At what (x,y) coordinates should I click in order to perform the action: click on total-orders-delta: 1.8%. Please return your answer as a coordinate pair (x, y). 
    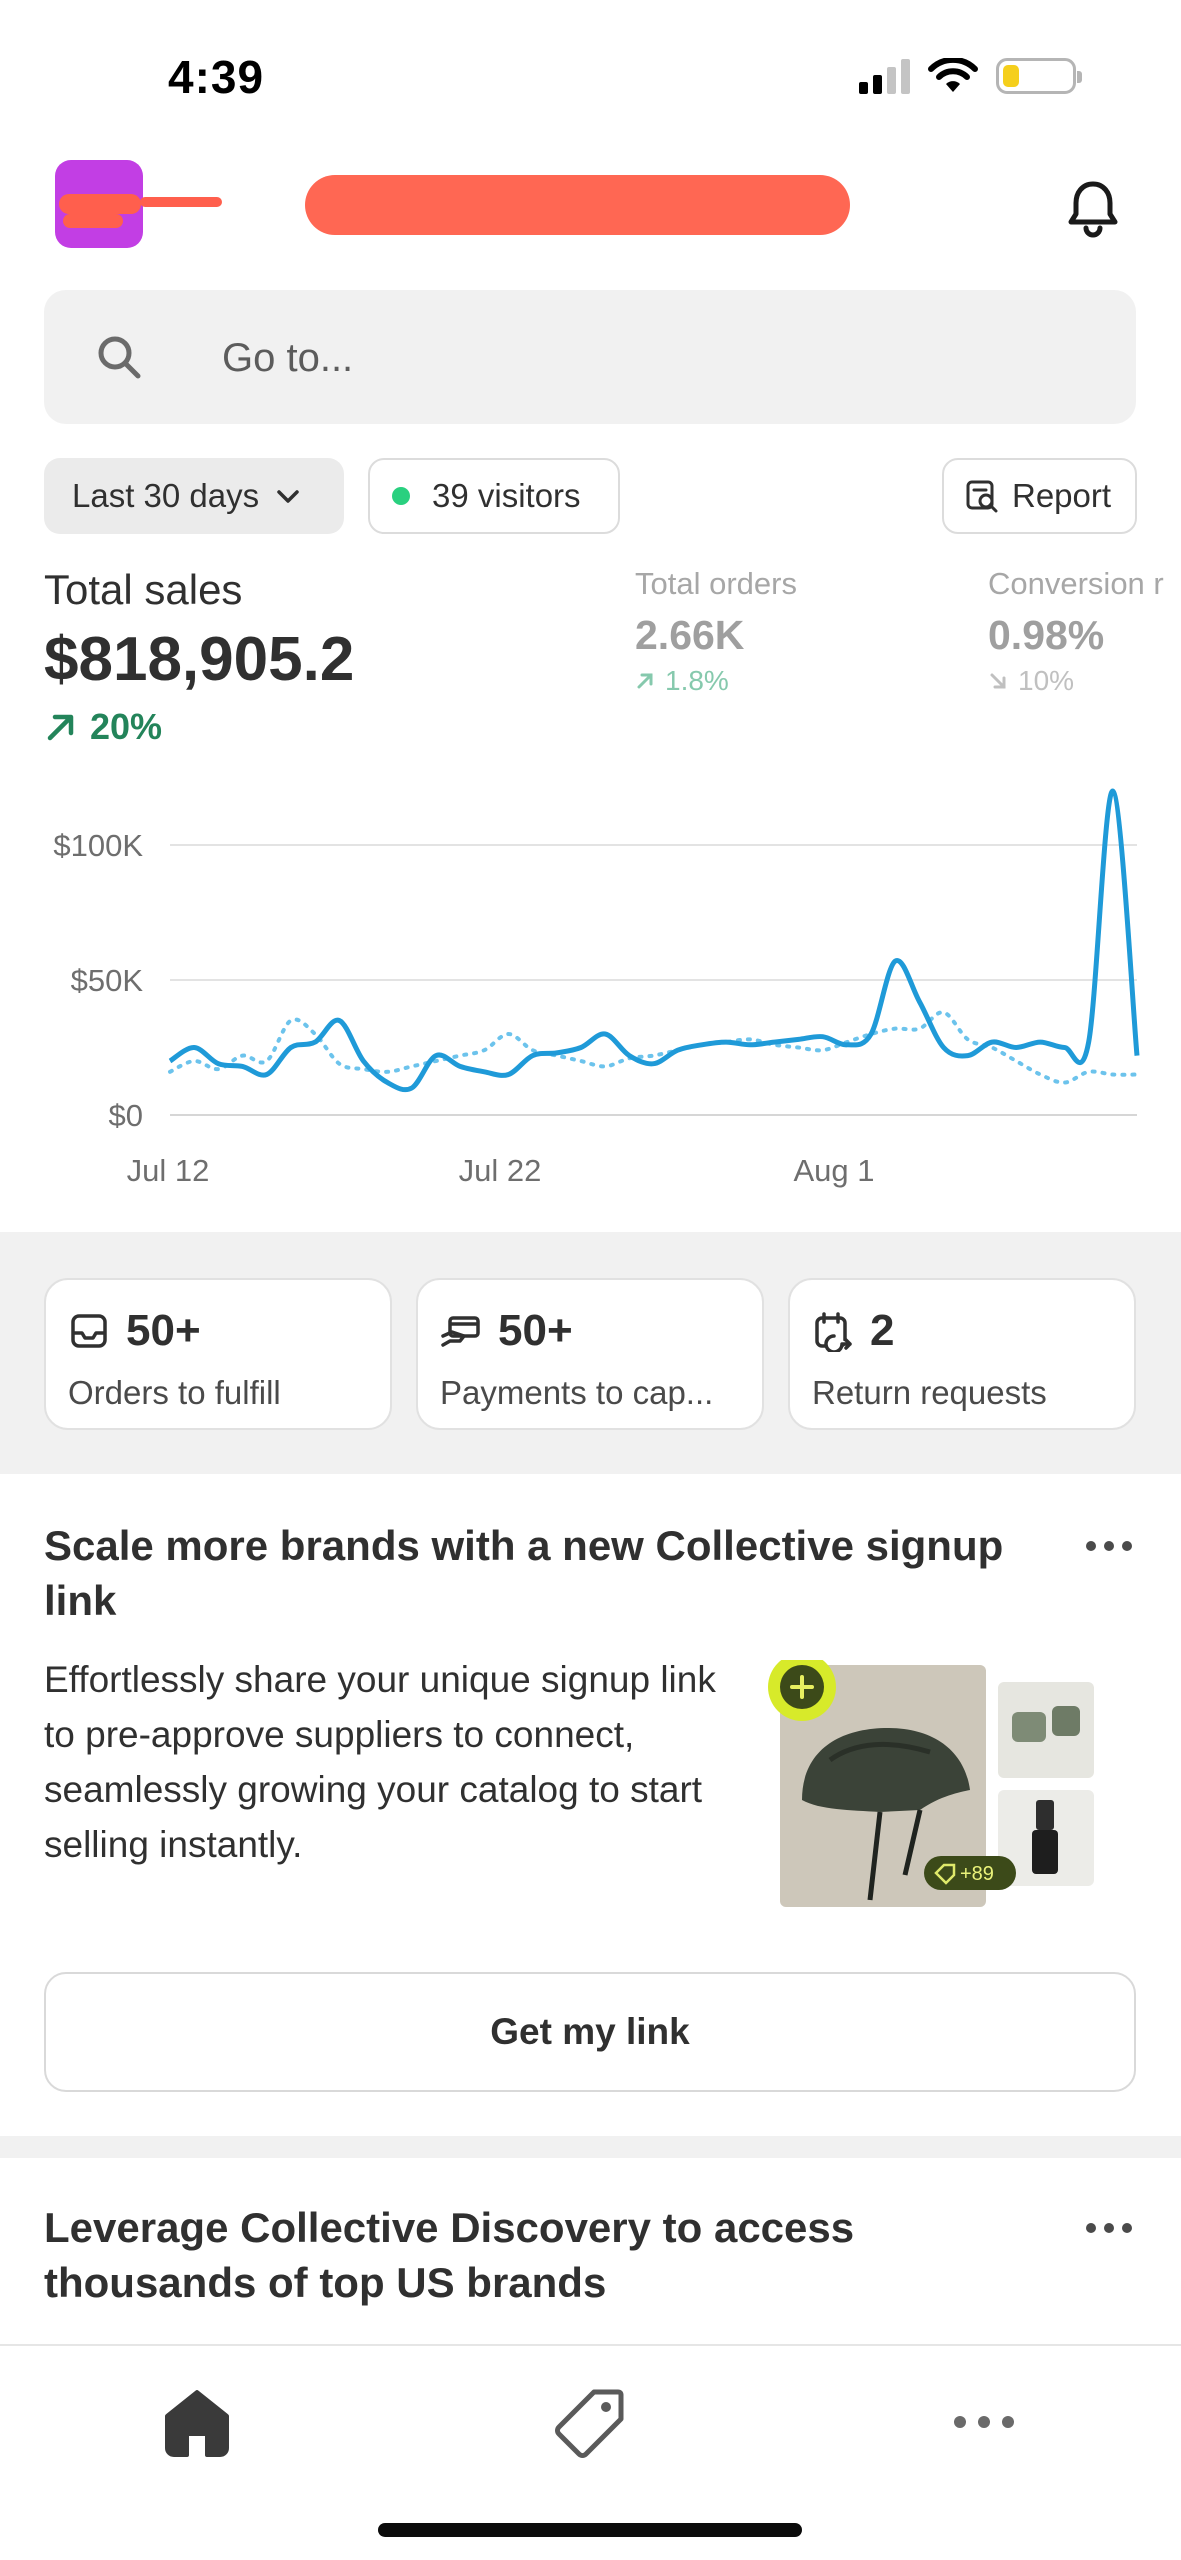
    Looking at the image, I should click on (716, 681).